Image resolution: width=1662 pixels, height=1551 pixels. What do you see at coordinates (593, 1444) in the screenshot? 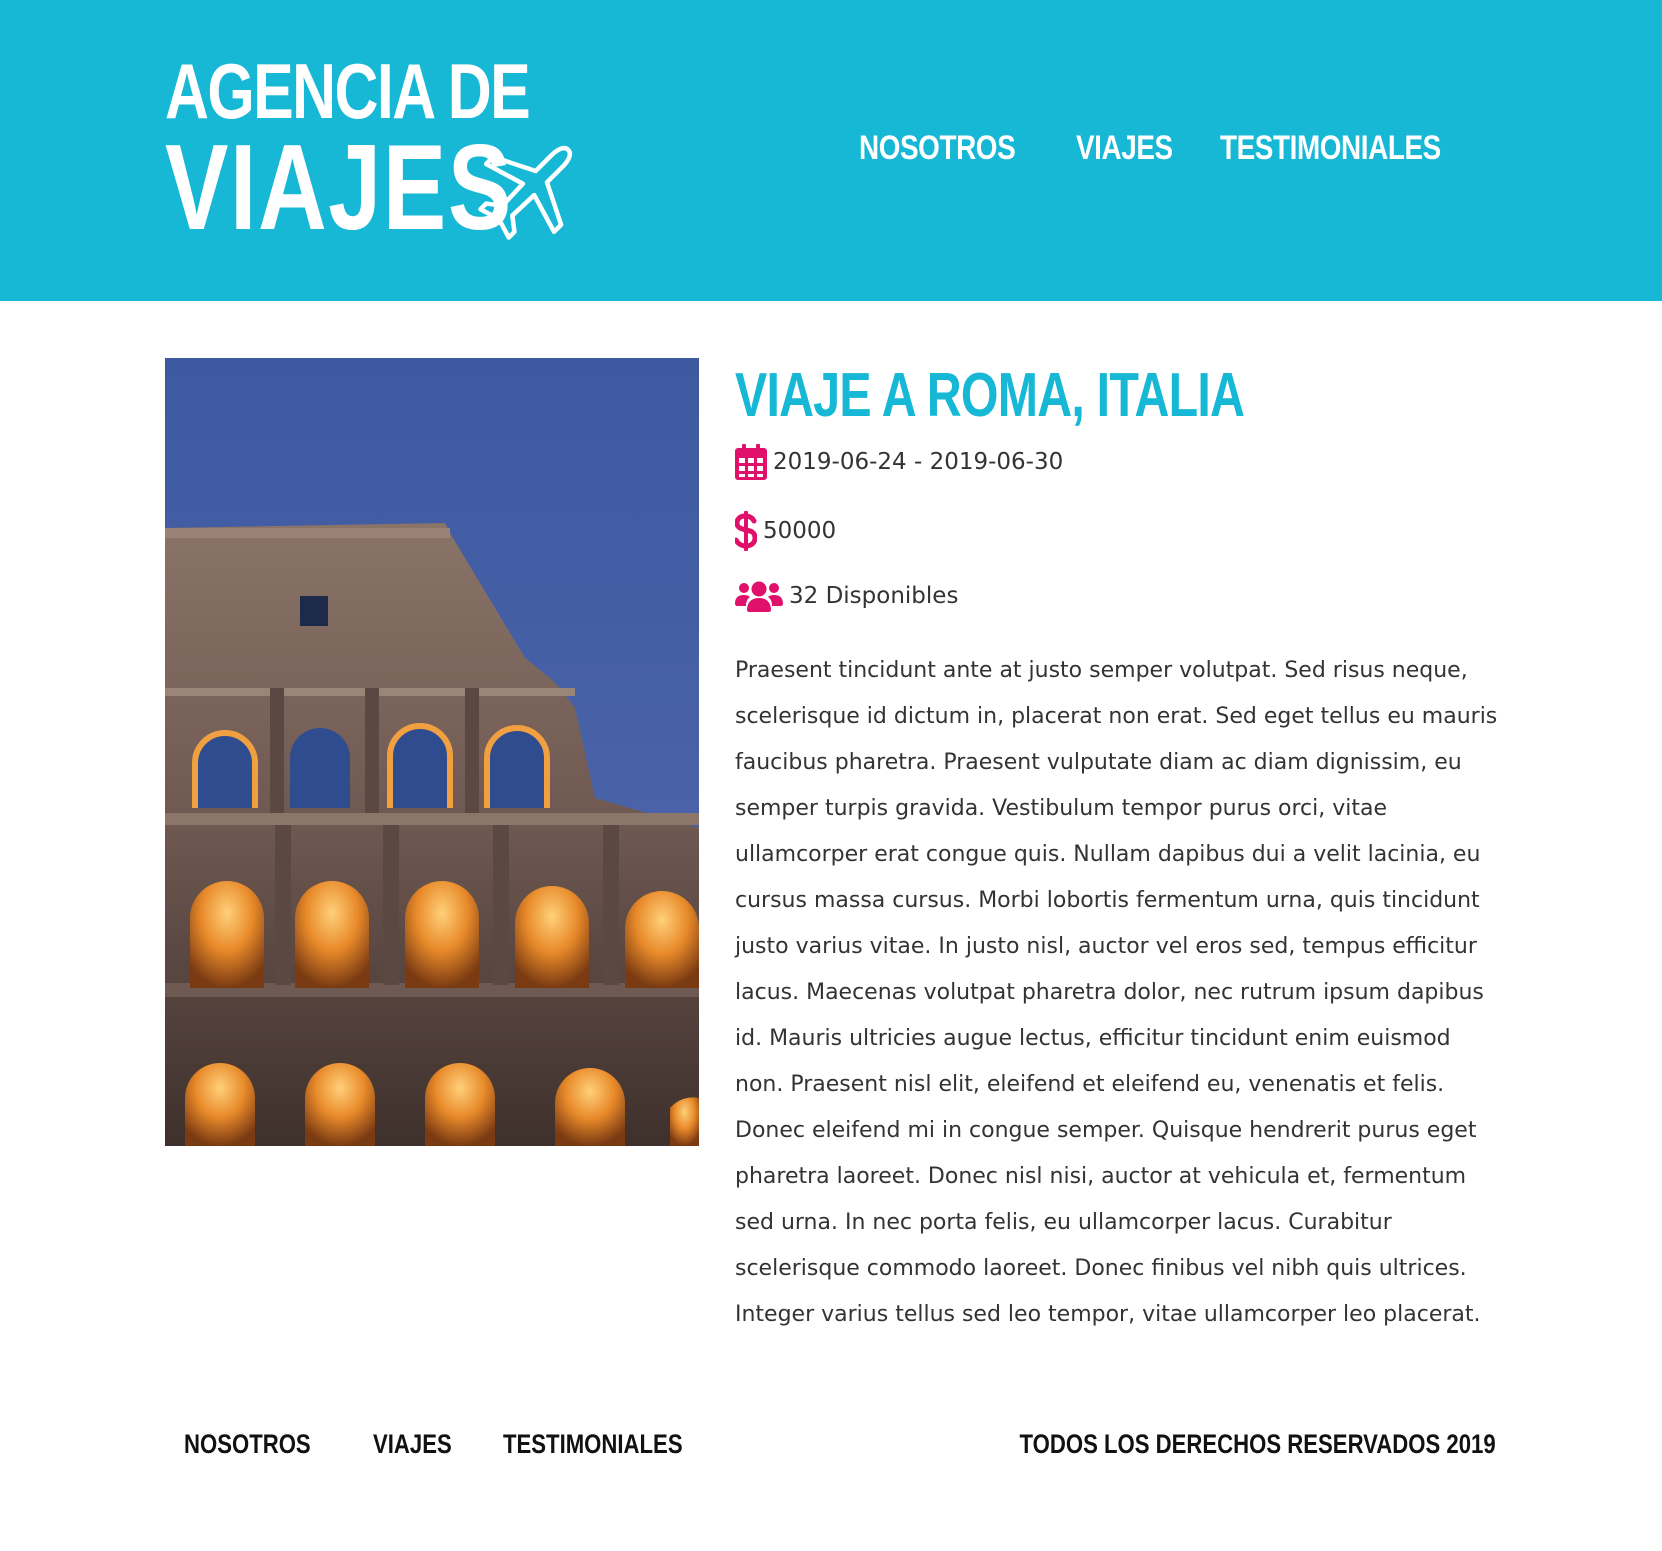
I see `footer-link-testimoniales: TESTIMONIALES` at bounding box center [593, 1444].